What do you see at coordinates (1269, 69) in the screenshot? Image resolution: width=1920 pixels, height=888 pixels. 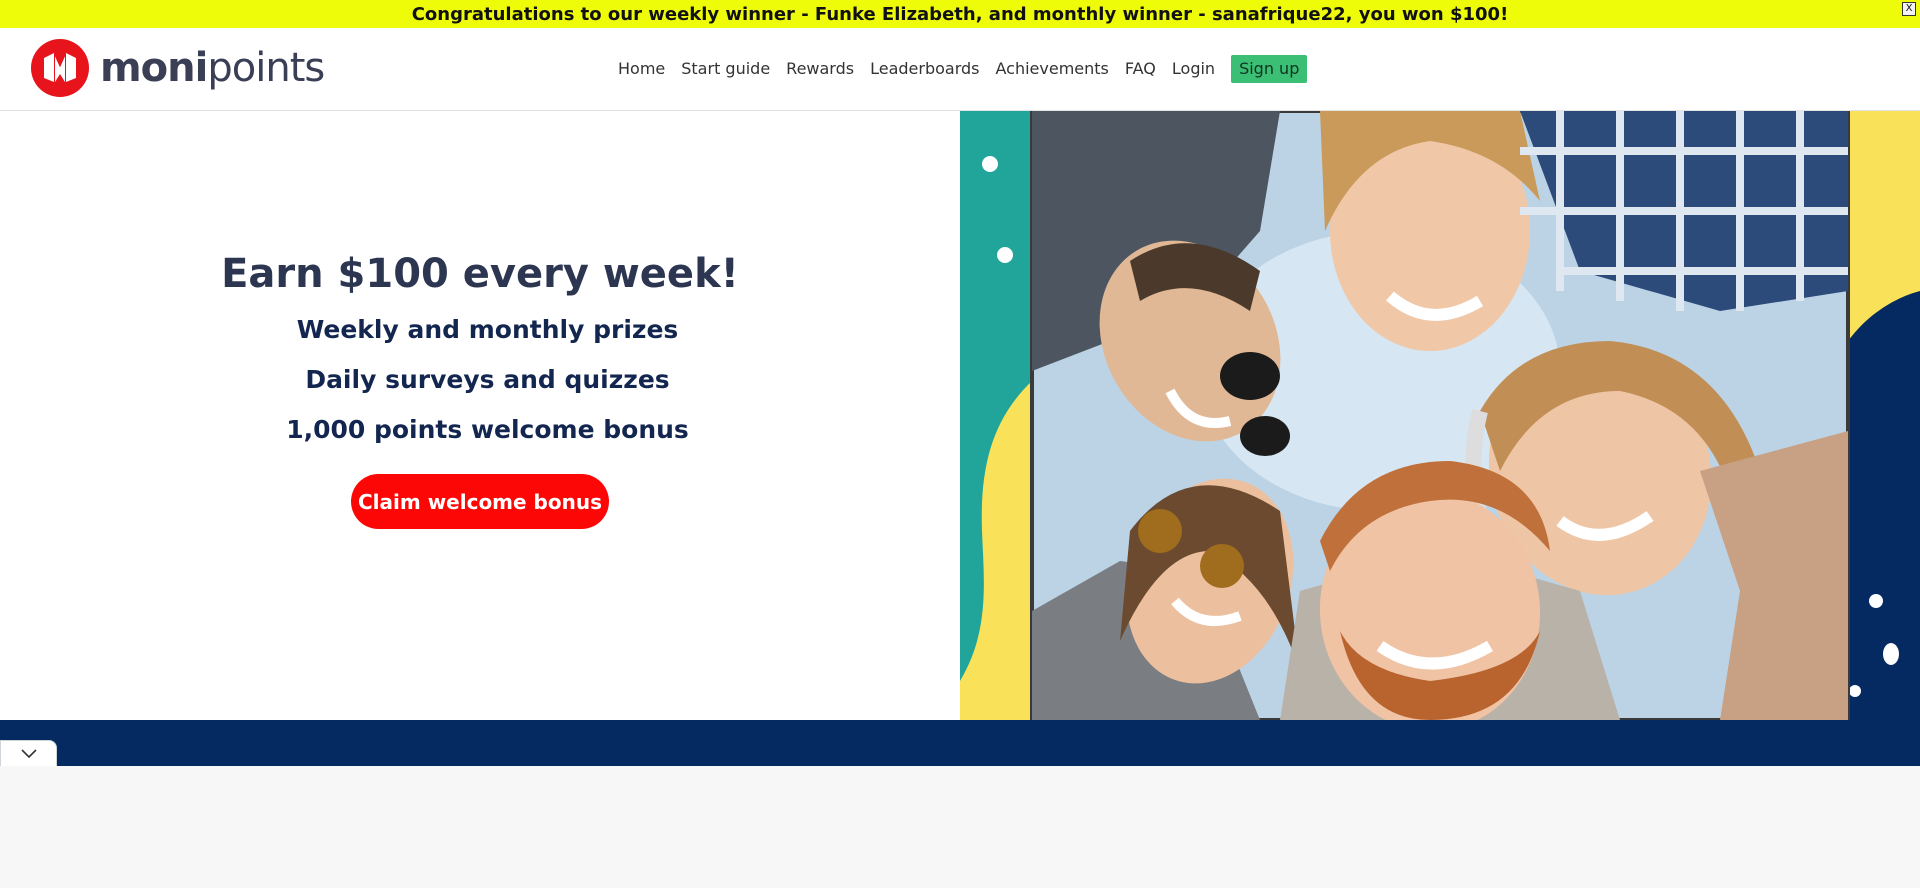 I see `signup-button: Sign up` at bounding box center [1269, 69].